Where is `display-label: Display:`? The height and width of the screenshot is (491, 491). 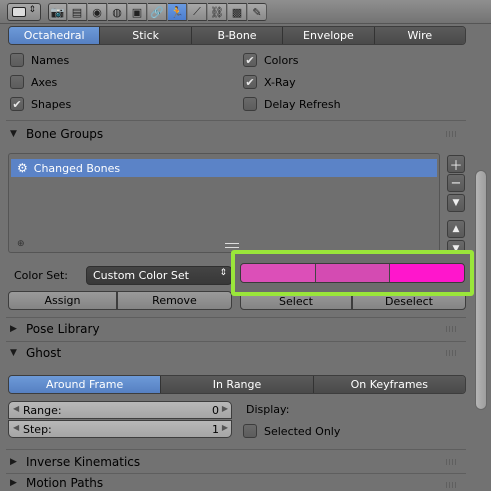
display-label: Display: is located at coordinates (268, 409).